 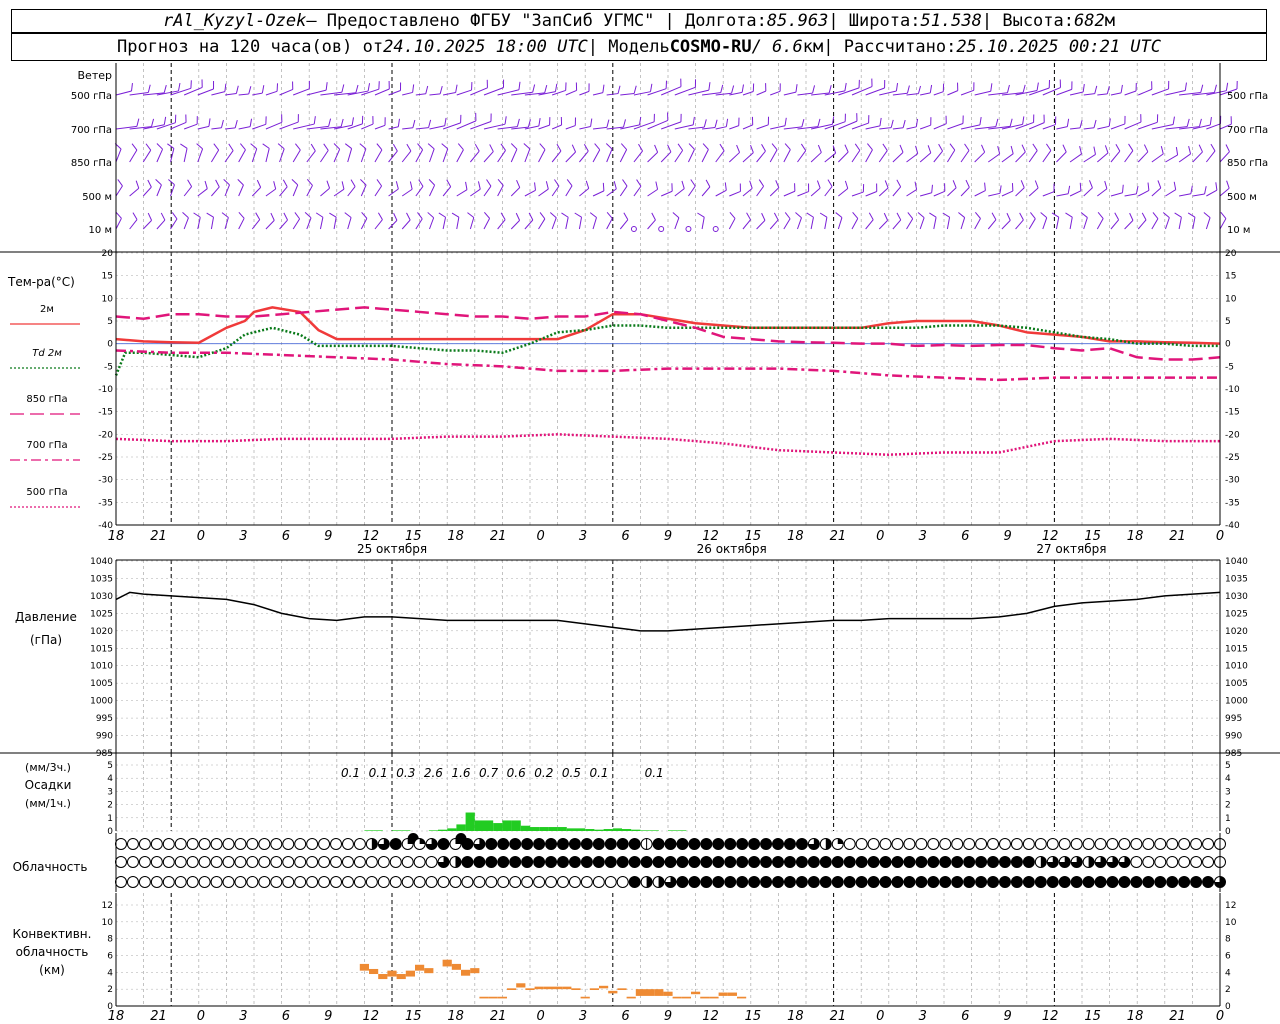 I want to click on precip-tick-label-right: 4, so click(x=1228, y=779).